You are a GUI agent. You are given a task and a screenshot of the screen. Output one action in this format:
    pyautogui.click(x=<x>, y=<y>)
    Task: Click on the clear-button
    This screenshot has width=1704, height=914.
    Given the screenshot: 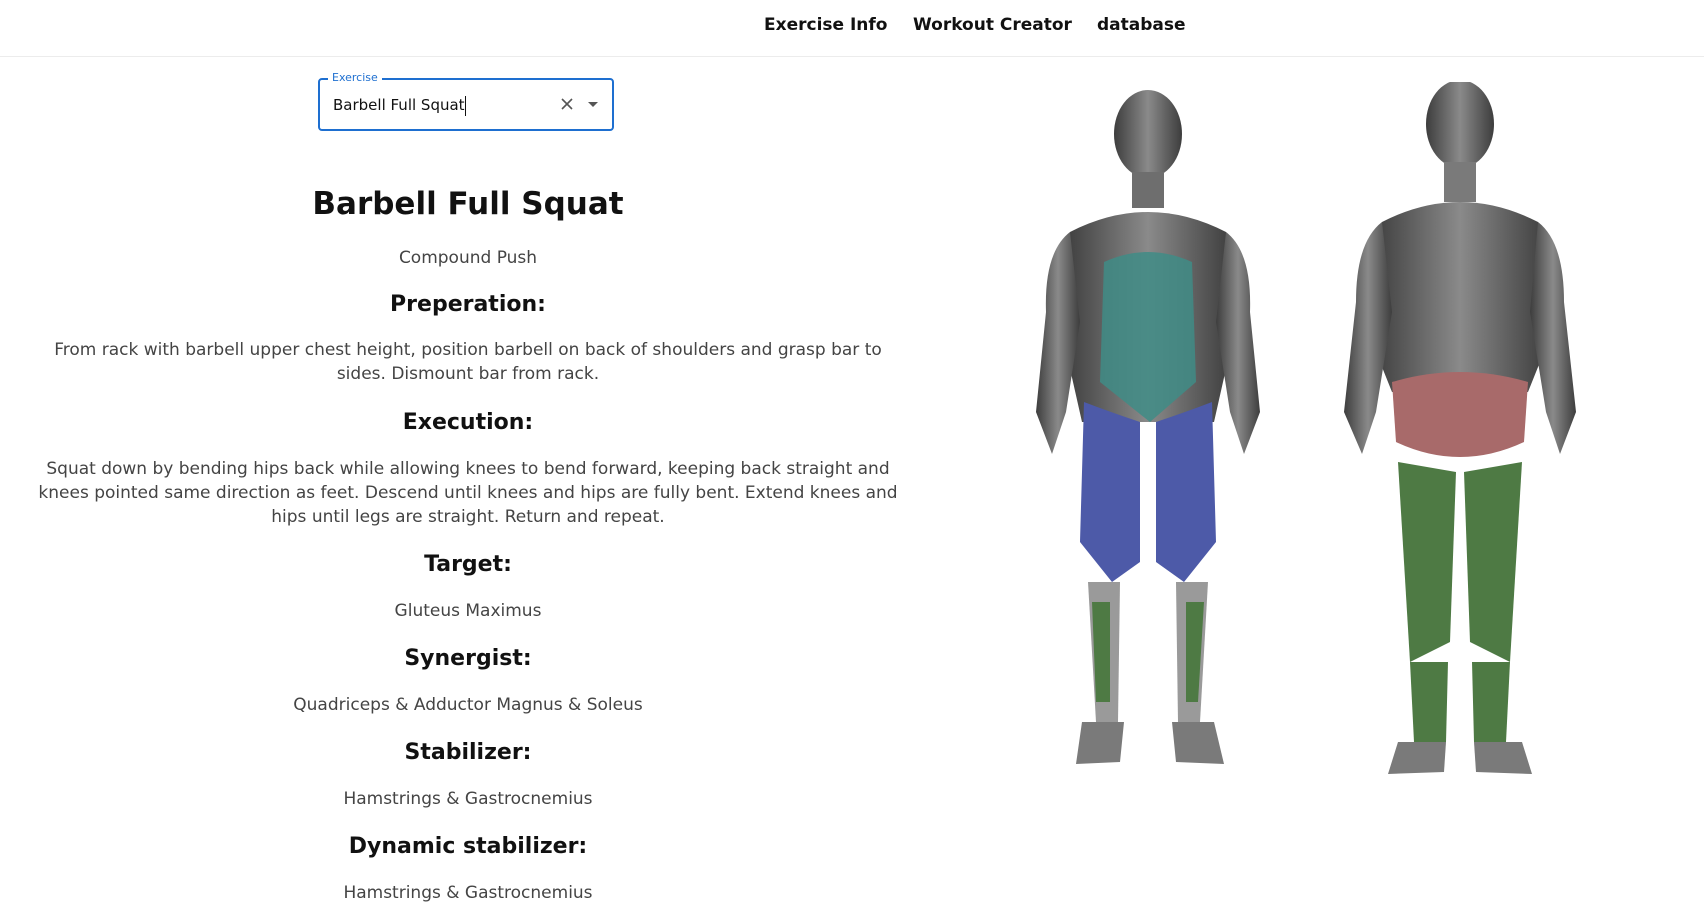 What is the action you would take?
    pyautogui.click(x=567, y=104)
    